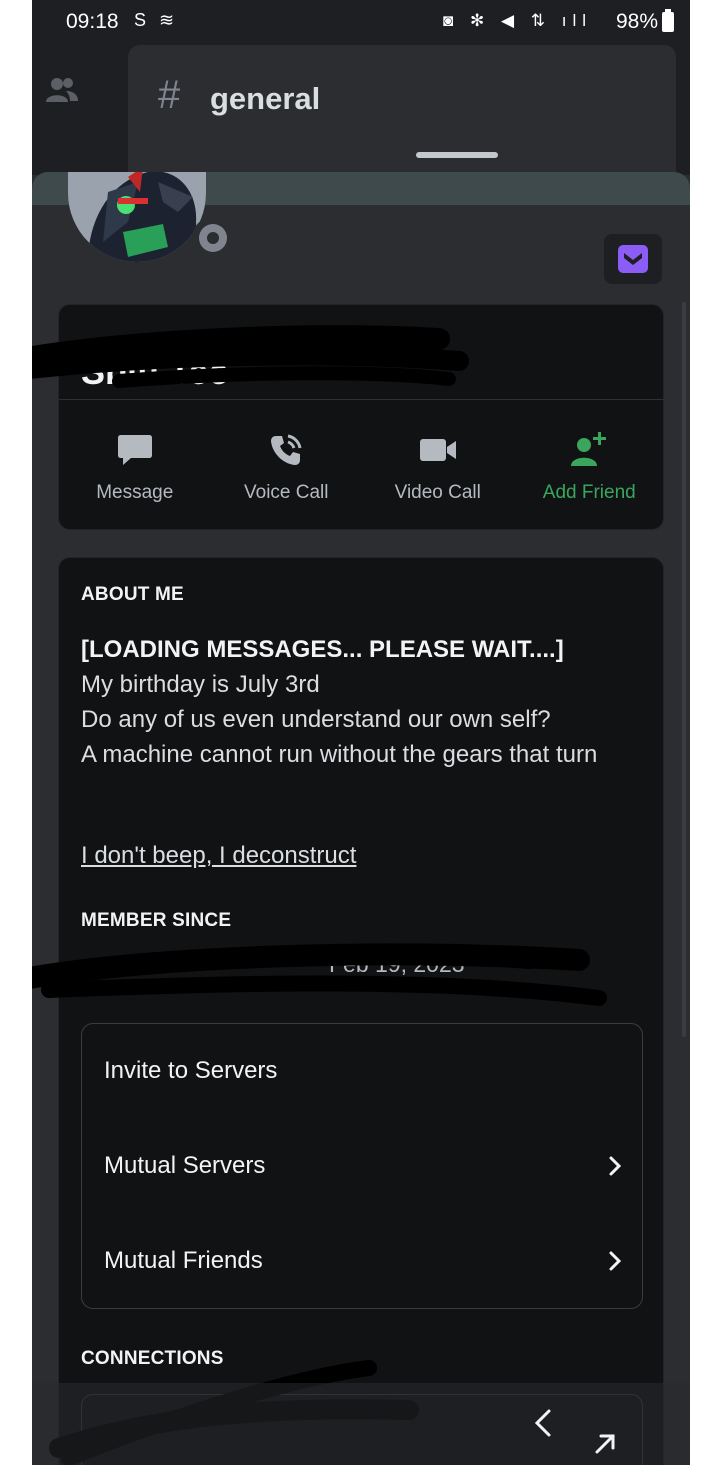  Describe the element at coordinates (363, 1071) in the screenshot. I see `invite-to-servers-item: Invite to Servers` at that location.